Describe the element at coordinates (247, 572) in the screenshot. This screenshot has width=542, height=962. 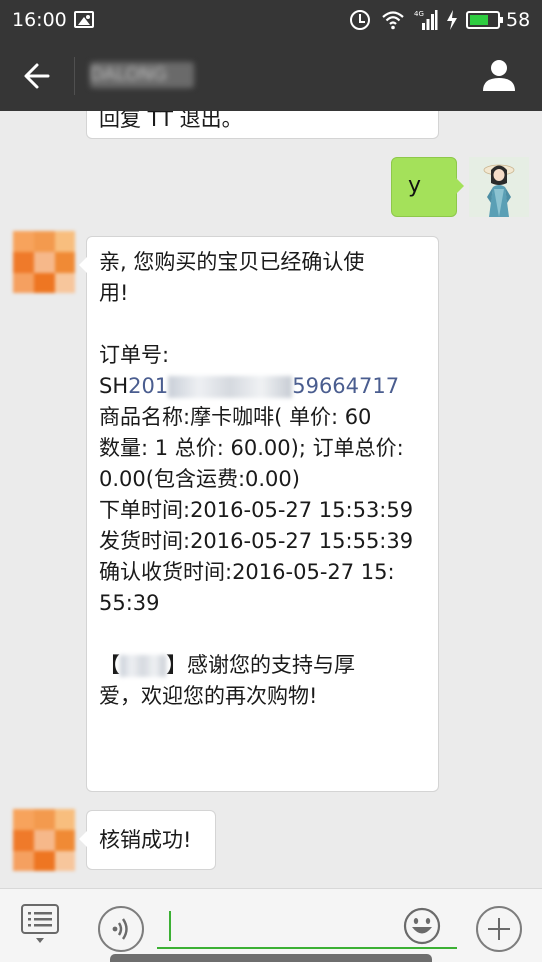
I see `received-time-line: 确认收货时间:2016-05-27 15:` at that location.